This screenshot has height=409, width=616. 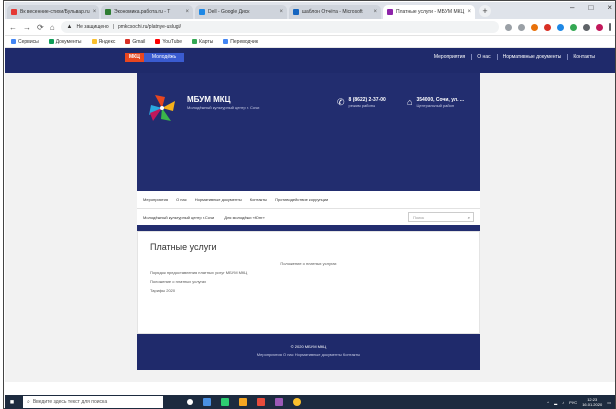 I want to click on url-text: pmkcsochi.ru/platnye-uslugi/, so click(x=149, y=27).